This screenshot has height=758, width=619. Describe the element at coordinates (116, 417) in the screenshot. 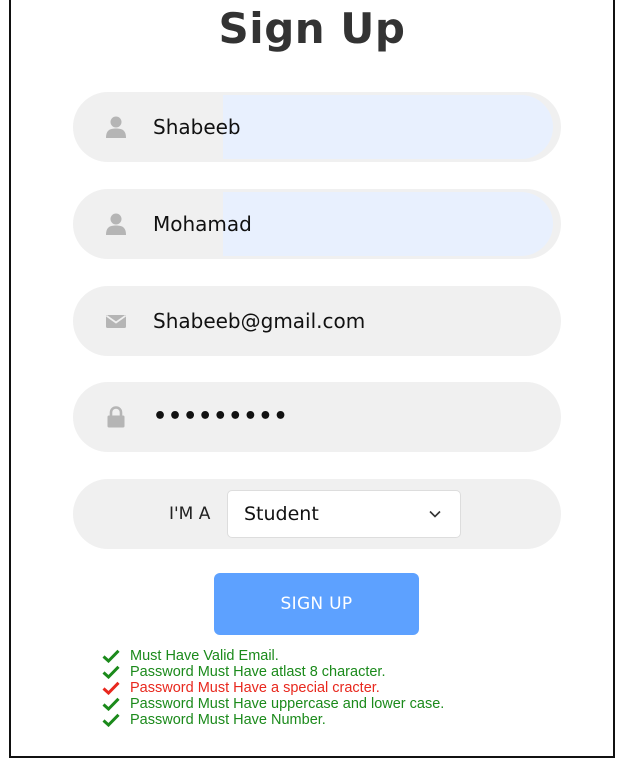

I see `lock-icon` at that location.